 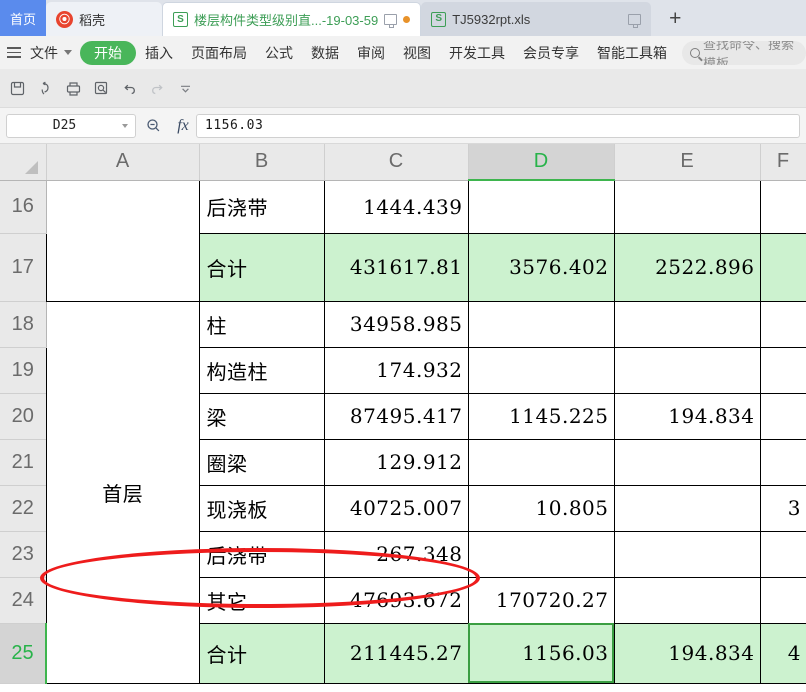 I want to click on column-header-d: D, so click(x=541, y=162).